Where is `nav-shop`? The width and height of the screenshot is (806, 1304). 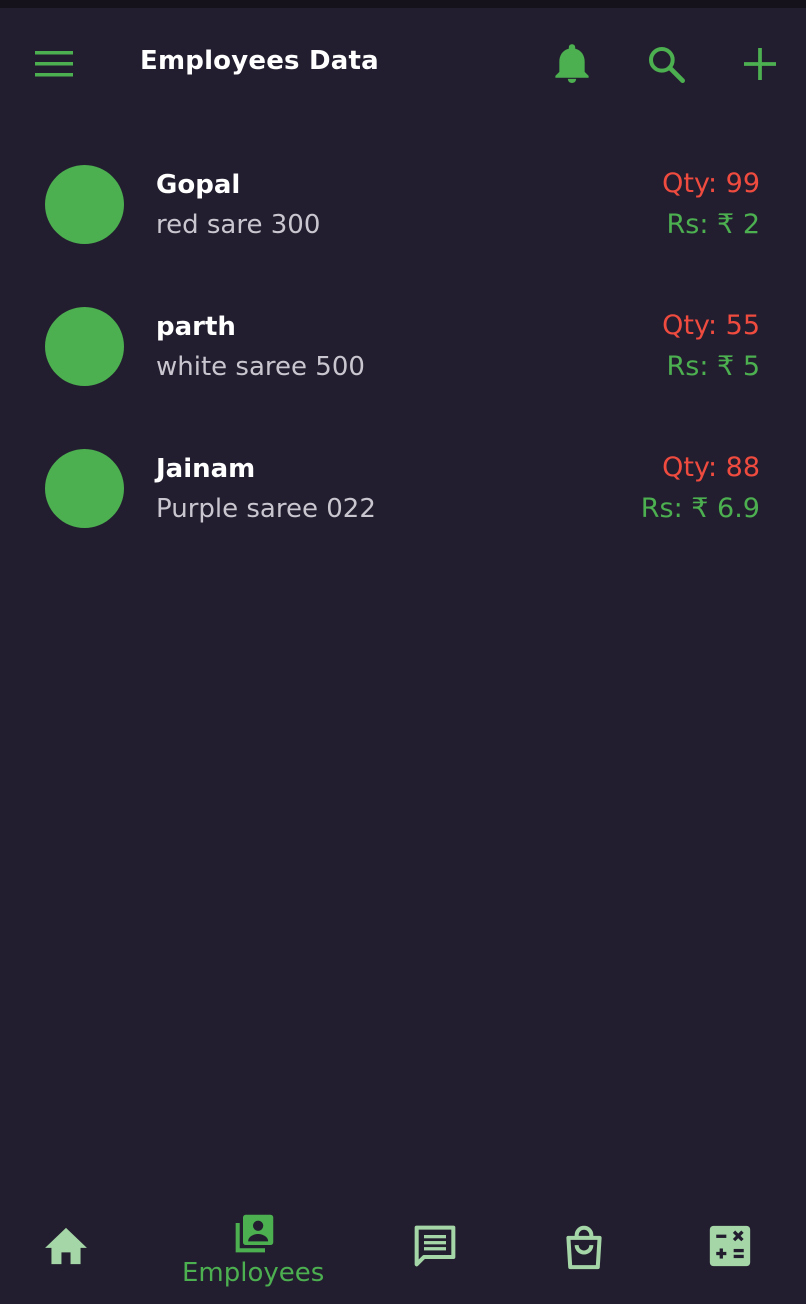 nav-shop is located at coordinates (590, 1250).